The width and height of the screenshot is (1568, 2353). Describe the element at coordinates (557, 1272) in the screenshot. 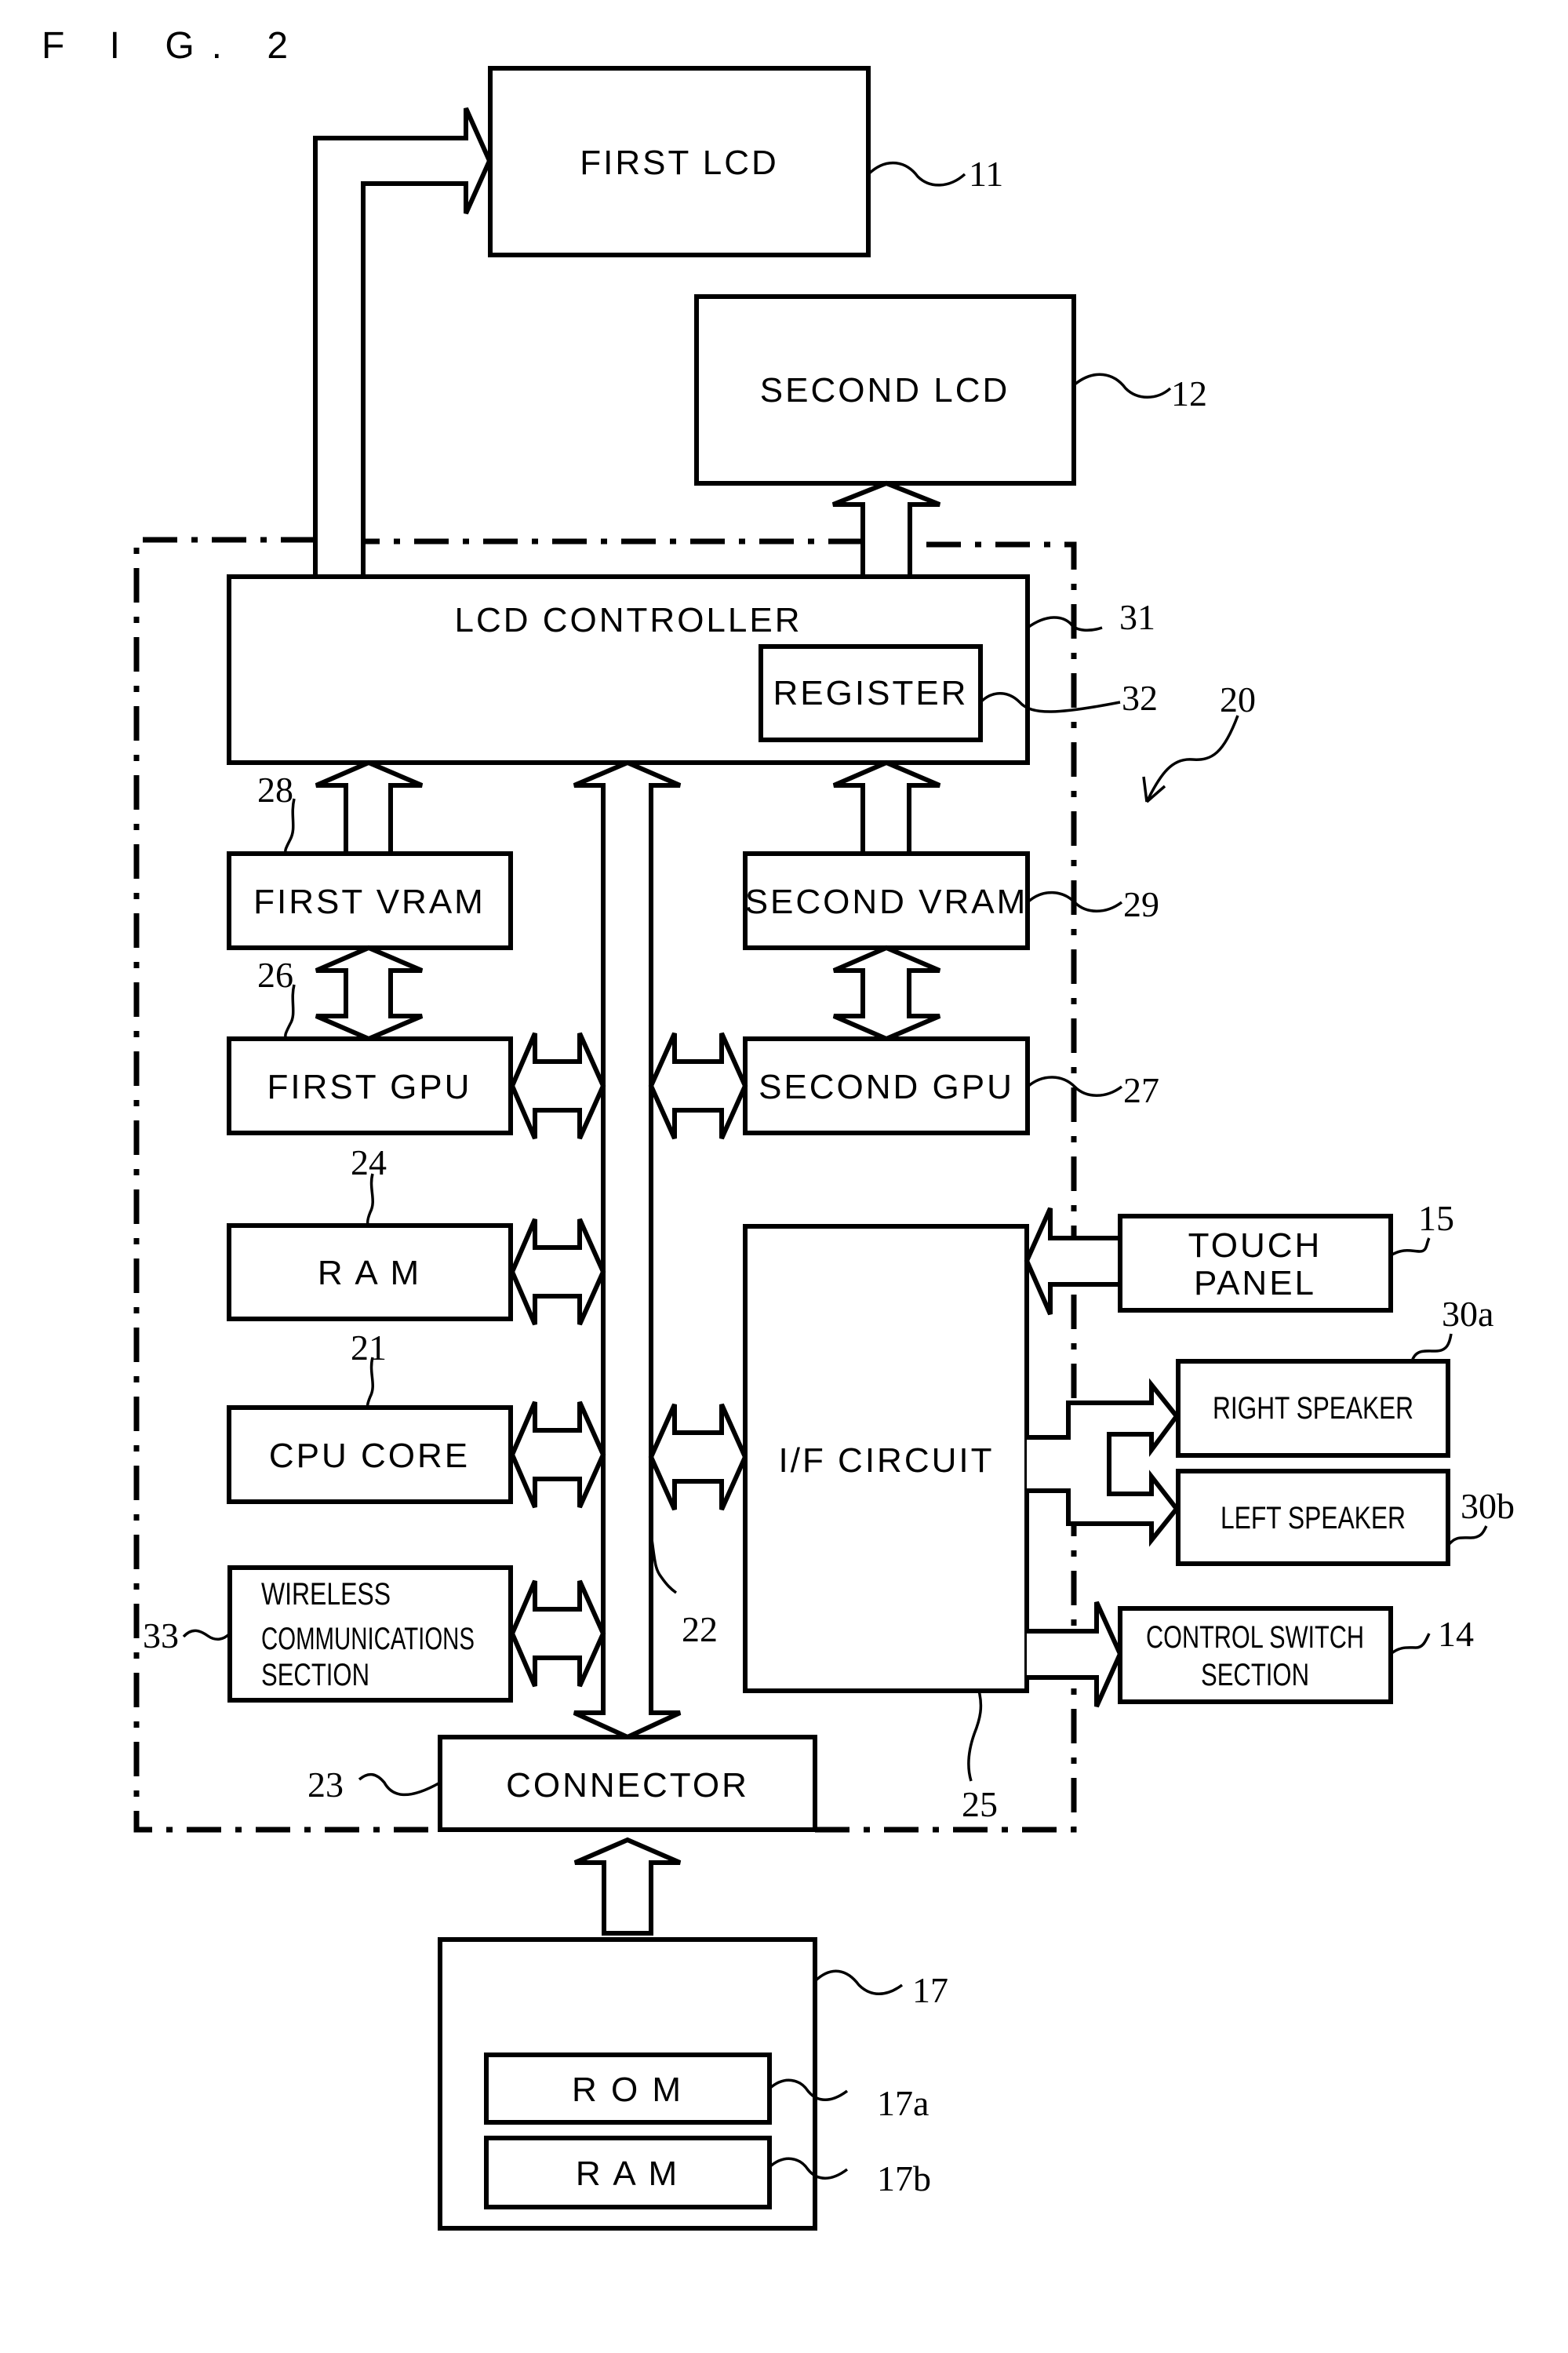

I see `ram-bus-arrow` at that location.